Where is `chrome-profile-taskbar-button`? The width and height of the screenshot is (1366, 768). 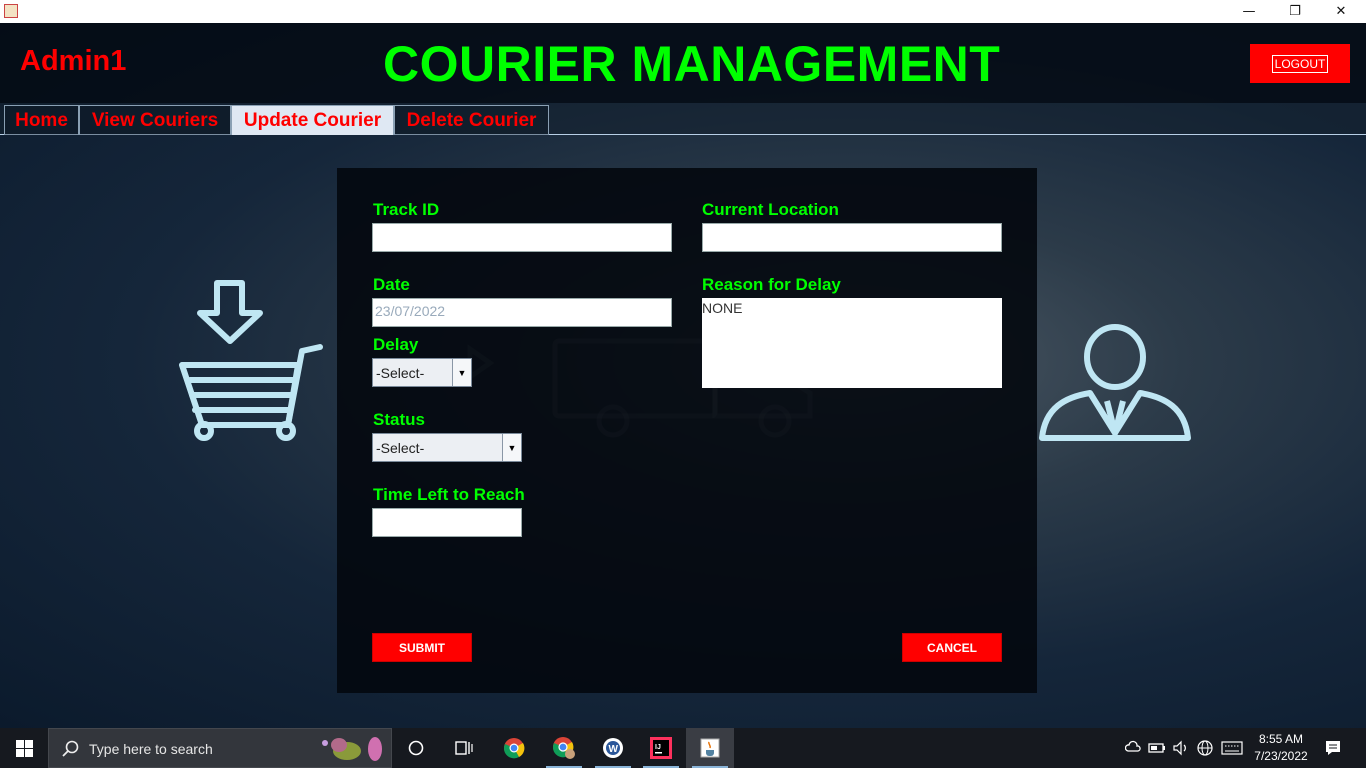 chrome-profile-taskbar-button is located at coordinates (564, 748).